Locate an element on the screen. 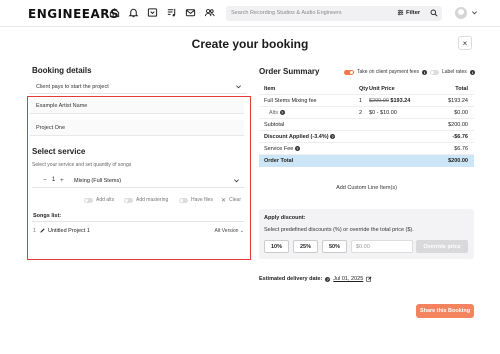 The image size is (500, 354). songs-list-heading: Songs list: is located at coordinates (47, 216).